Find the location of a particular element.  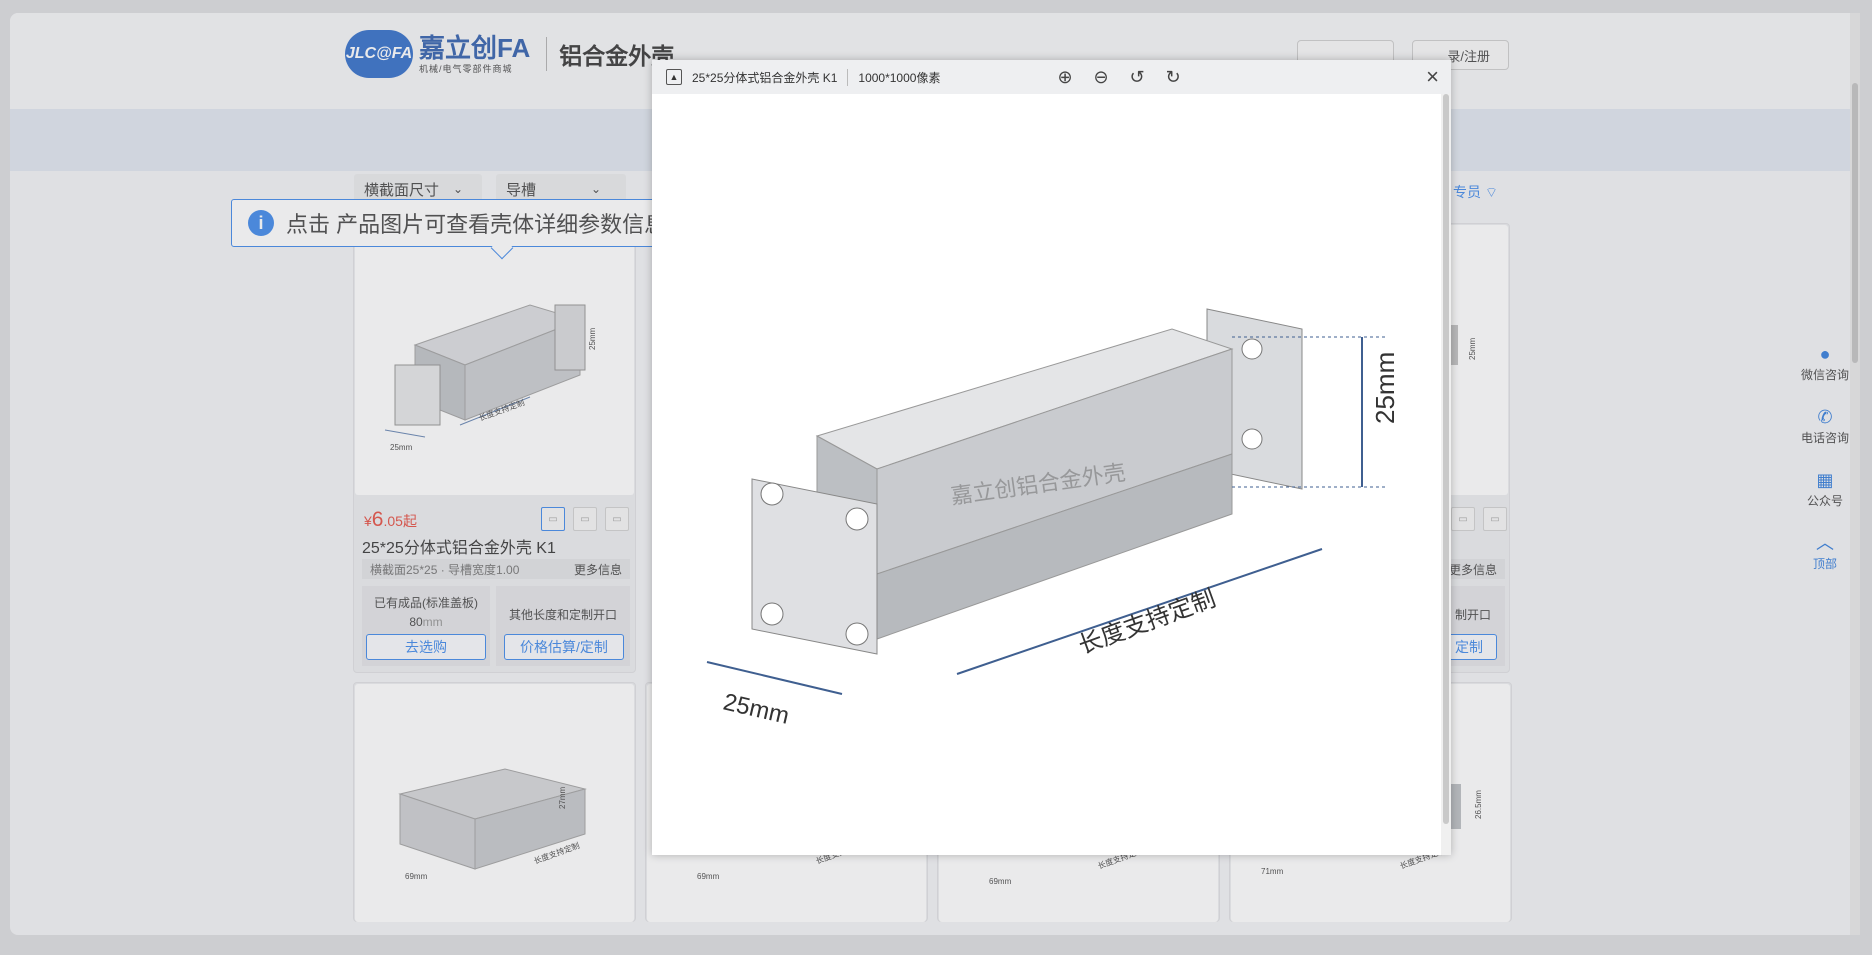

viewer-scrollbar is located at coordinates (1446, 474).